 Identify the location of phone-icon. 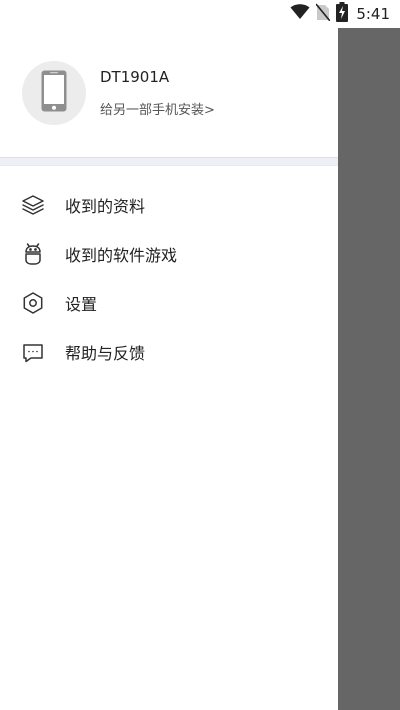
(54, 93).